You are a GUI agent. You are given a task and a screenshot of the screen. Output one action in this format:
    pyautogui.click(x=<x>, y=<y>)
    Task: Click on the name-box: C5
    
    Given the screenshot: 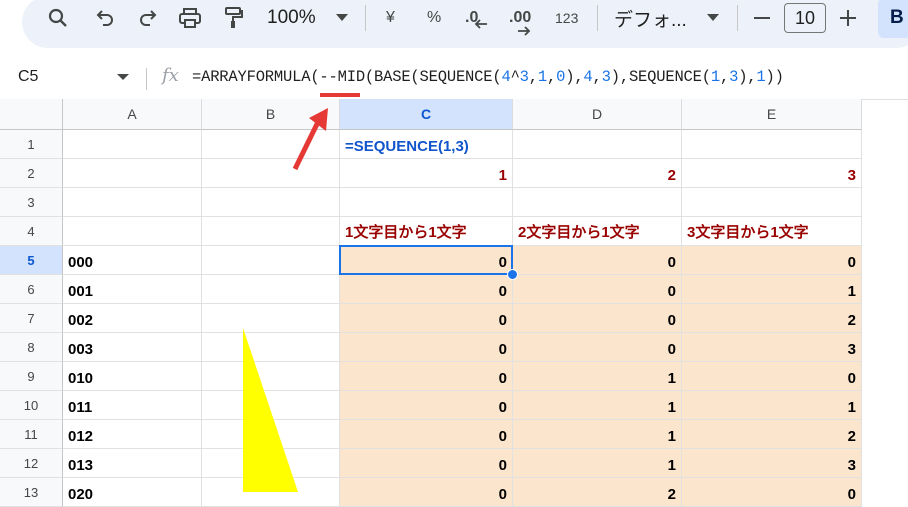 What is the action you would take?
    pyautogui.click(x=28, y=77)
    